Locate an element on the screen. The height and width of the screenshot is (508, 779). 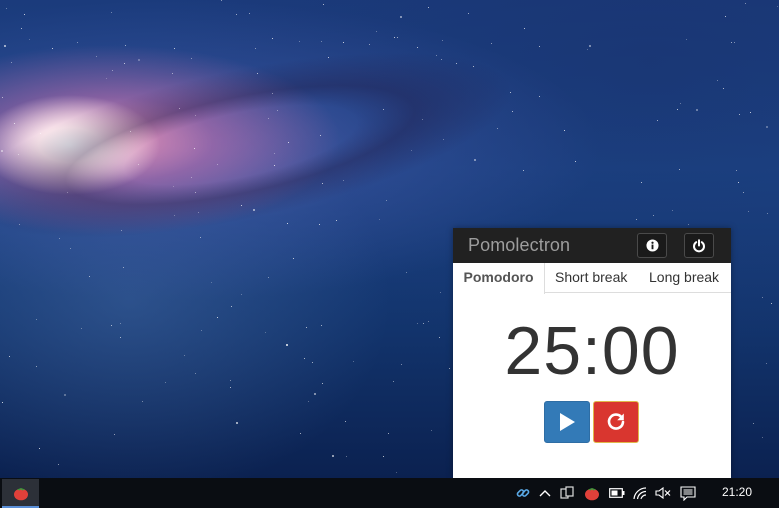
info-button is located at coordinates (652, 245).